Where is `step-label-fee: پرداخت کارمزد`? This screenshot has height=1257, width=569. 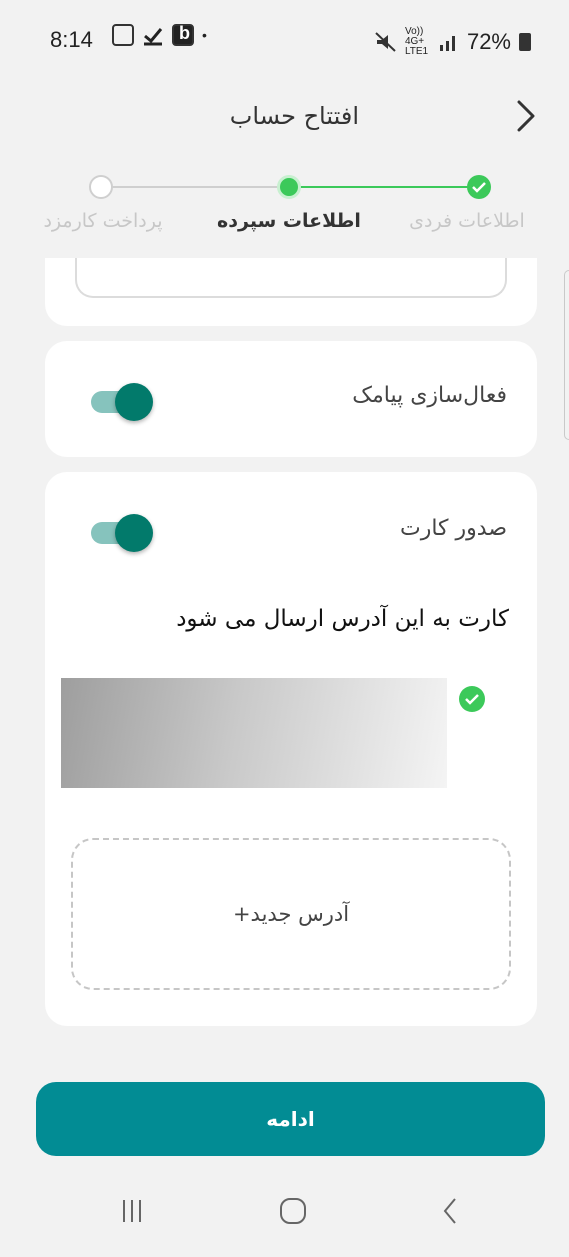 step-label-fee: پرداخت کارمزد is located at coordinates (103, 221).